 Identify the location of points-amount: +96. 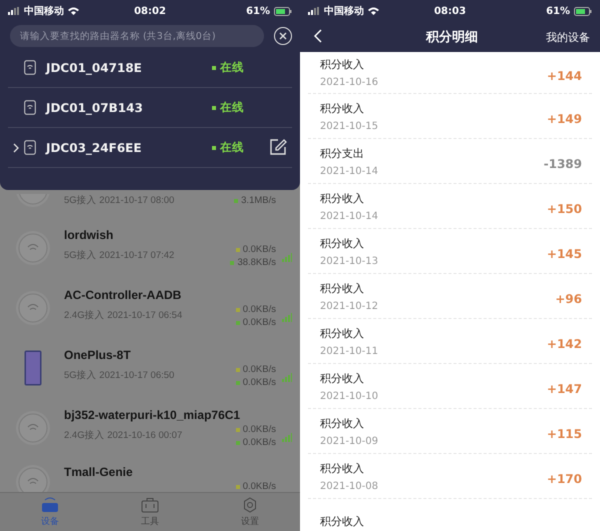
(568, 299).